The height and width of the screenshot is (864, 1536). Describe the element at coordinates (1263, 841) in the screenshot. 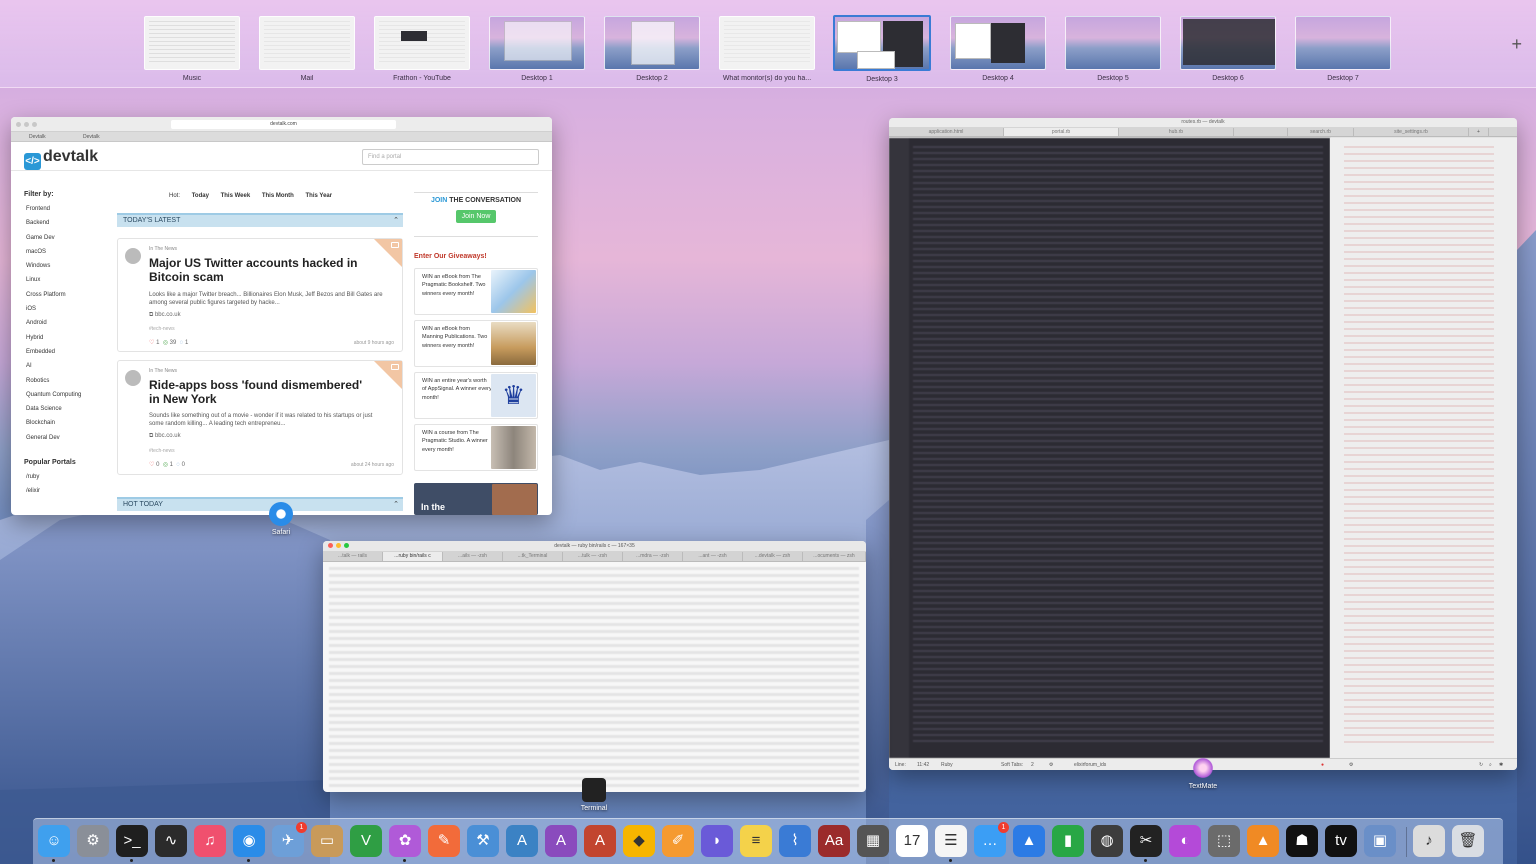

I see `vlc-icon: ▲` at that location.